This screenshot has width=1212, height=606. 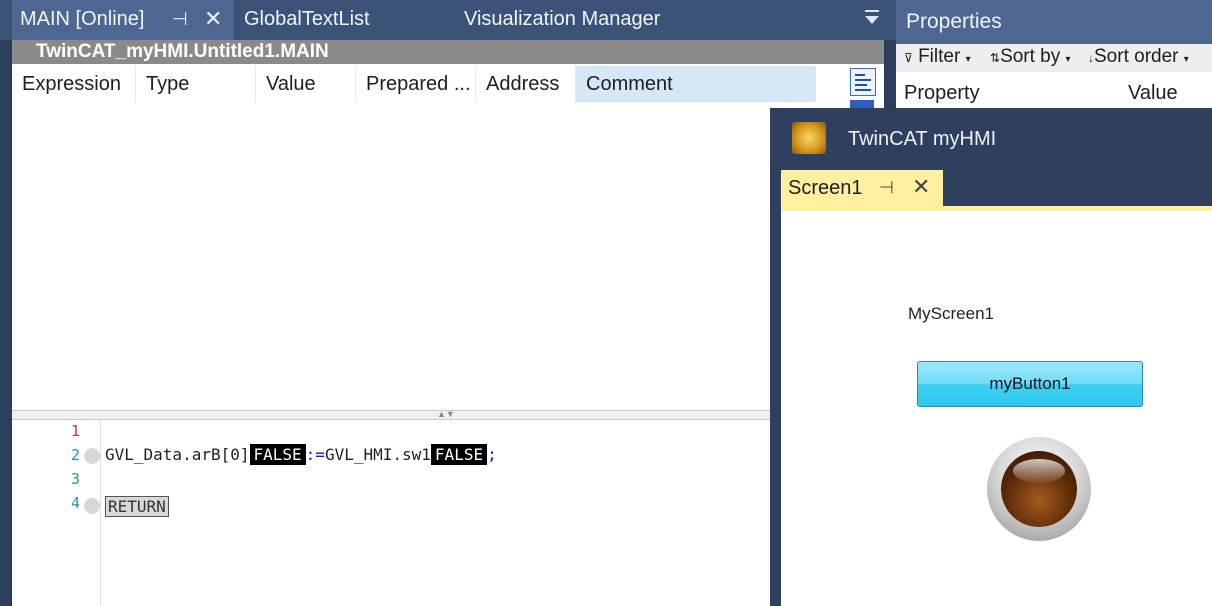 I want to click on line-number: 2, so click(x=75, y=455).